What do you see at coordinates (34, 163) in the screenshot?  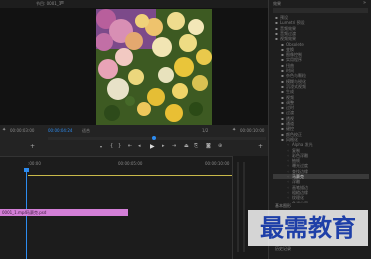 I see `ruler-label-start: :00:00` at bounding box center [34, 163].